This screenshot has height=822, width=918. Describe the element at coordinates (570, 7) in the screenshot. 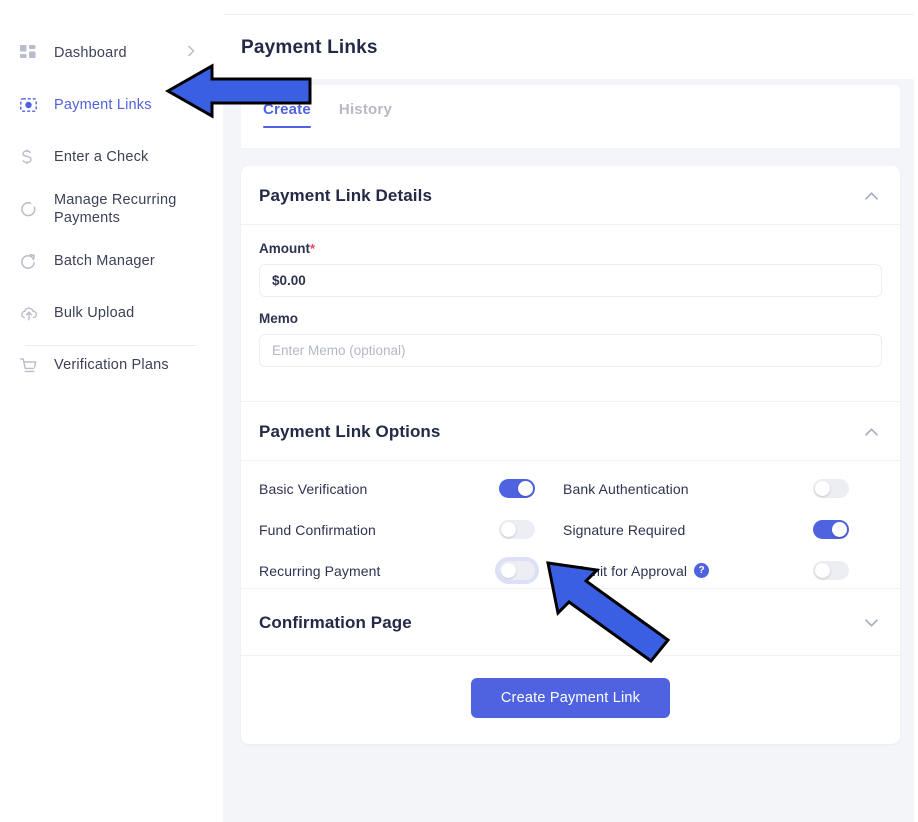

I see `topbar` at that location.